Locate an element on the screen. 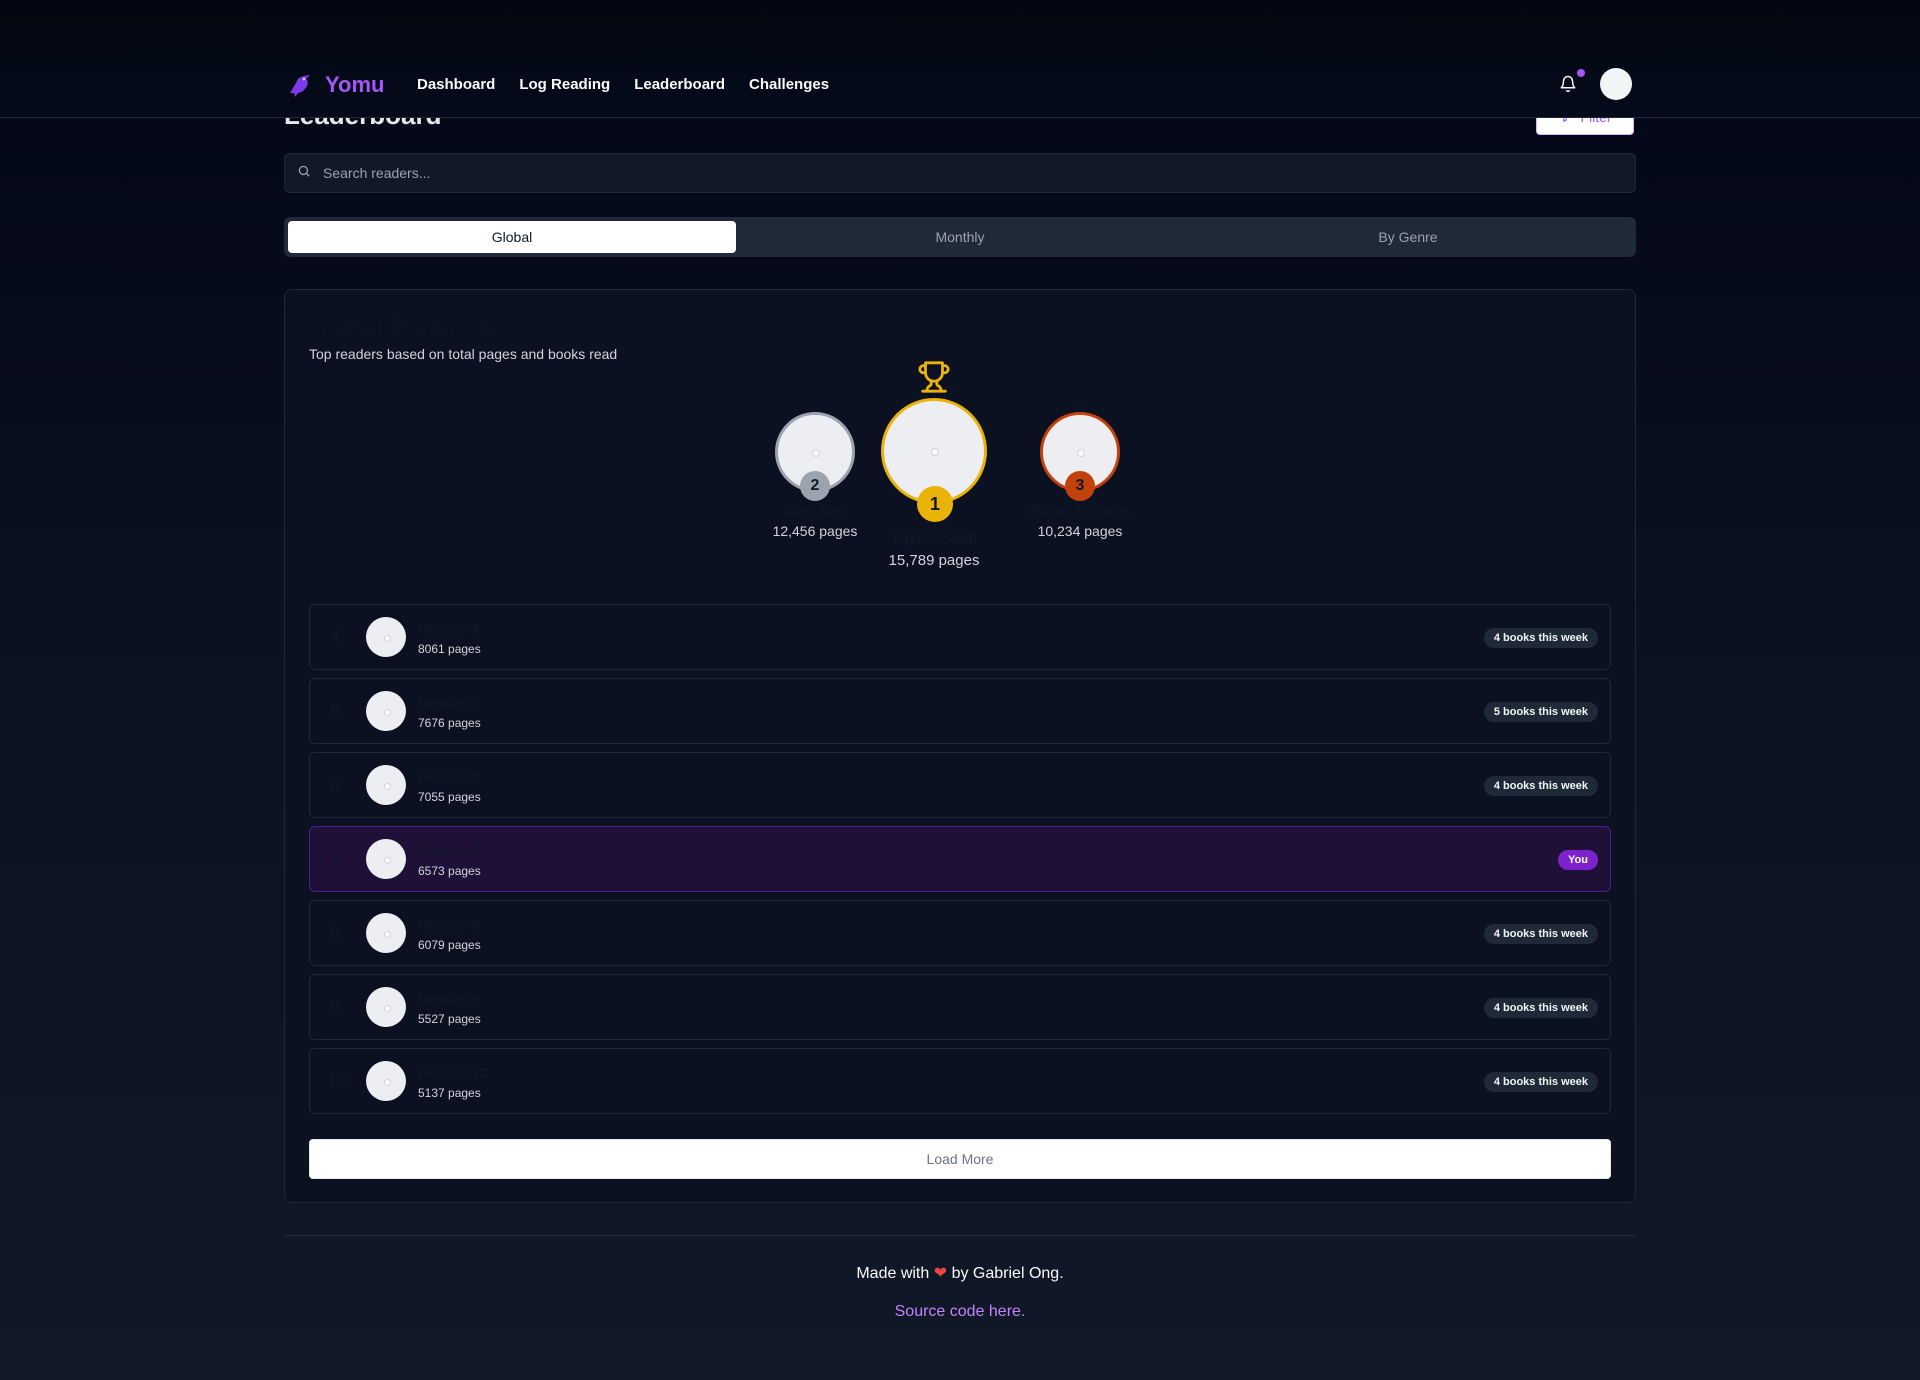  brand-name: Yomu is located at coordinates (355, 84).